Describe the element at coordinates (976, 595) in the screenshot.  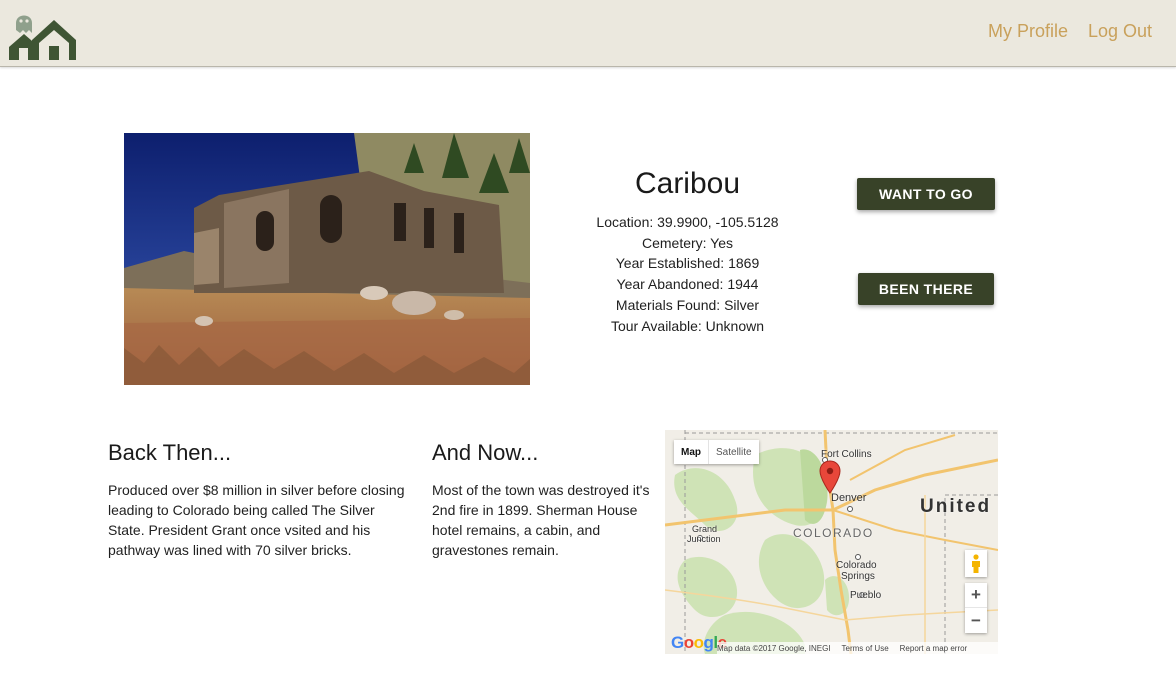
I see `zoom-in-button: +` at that location.